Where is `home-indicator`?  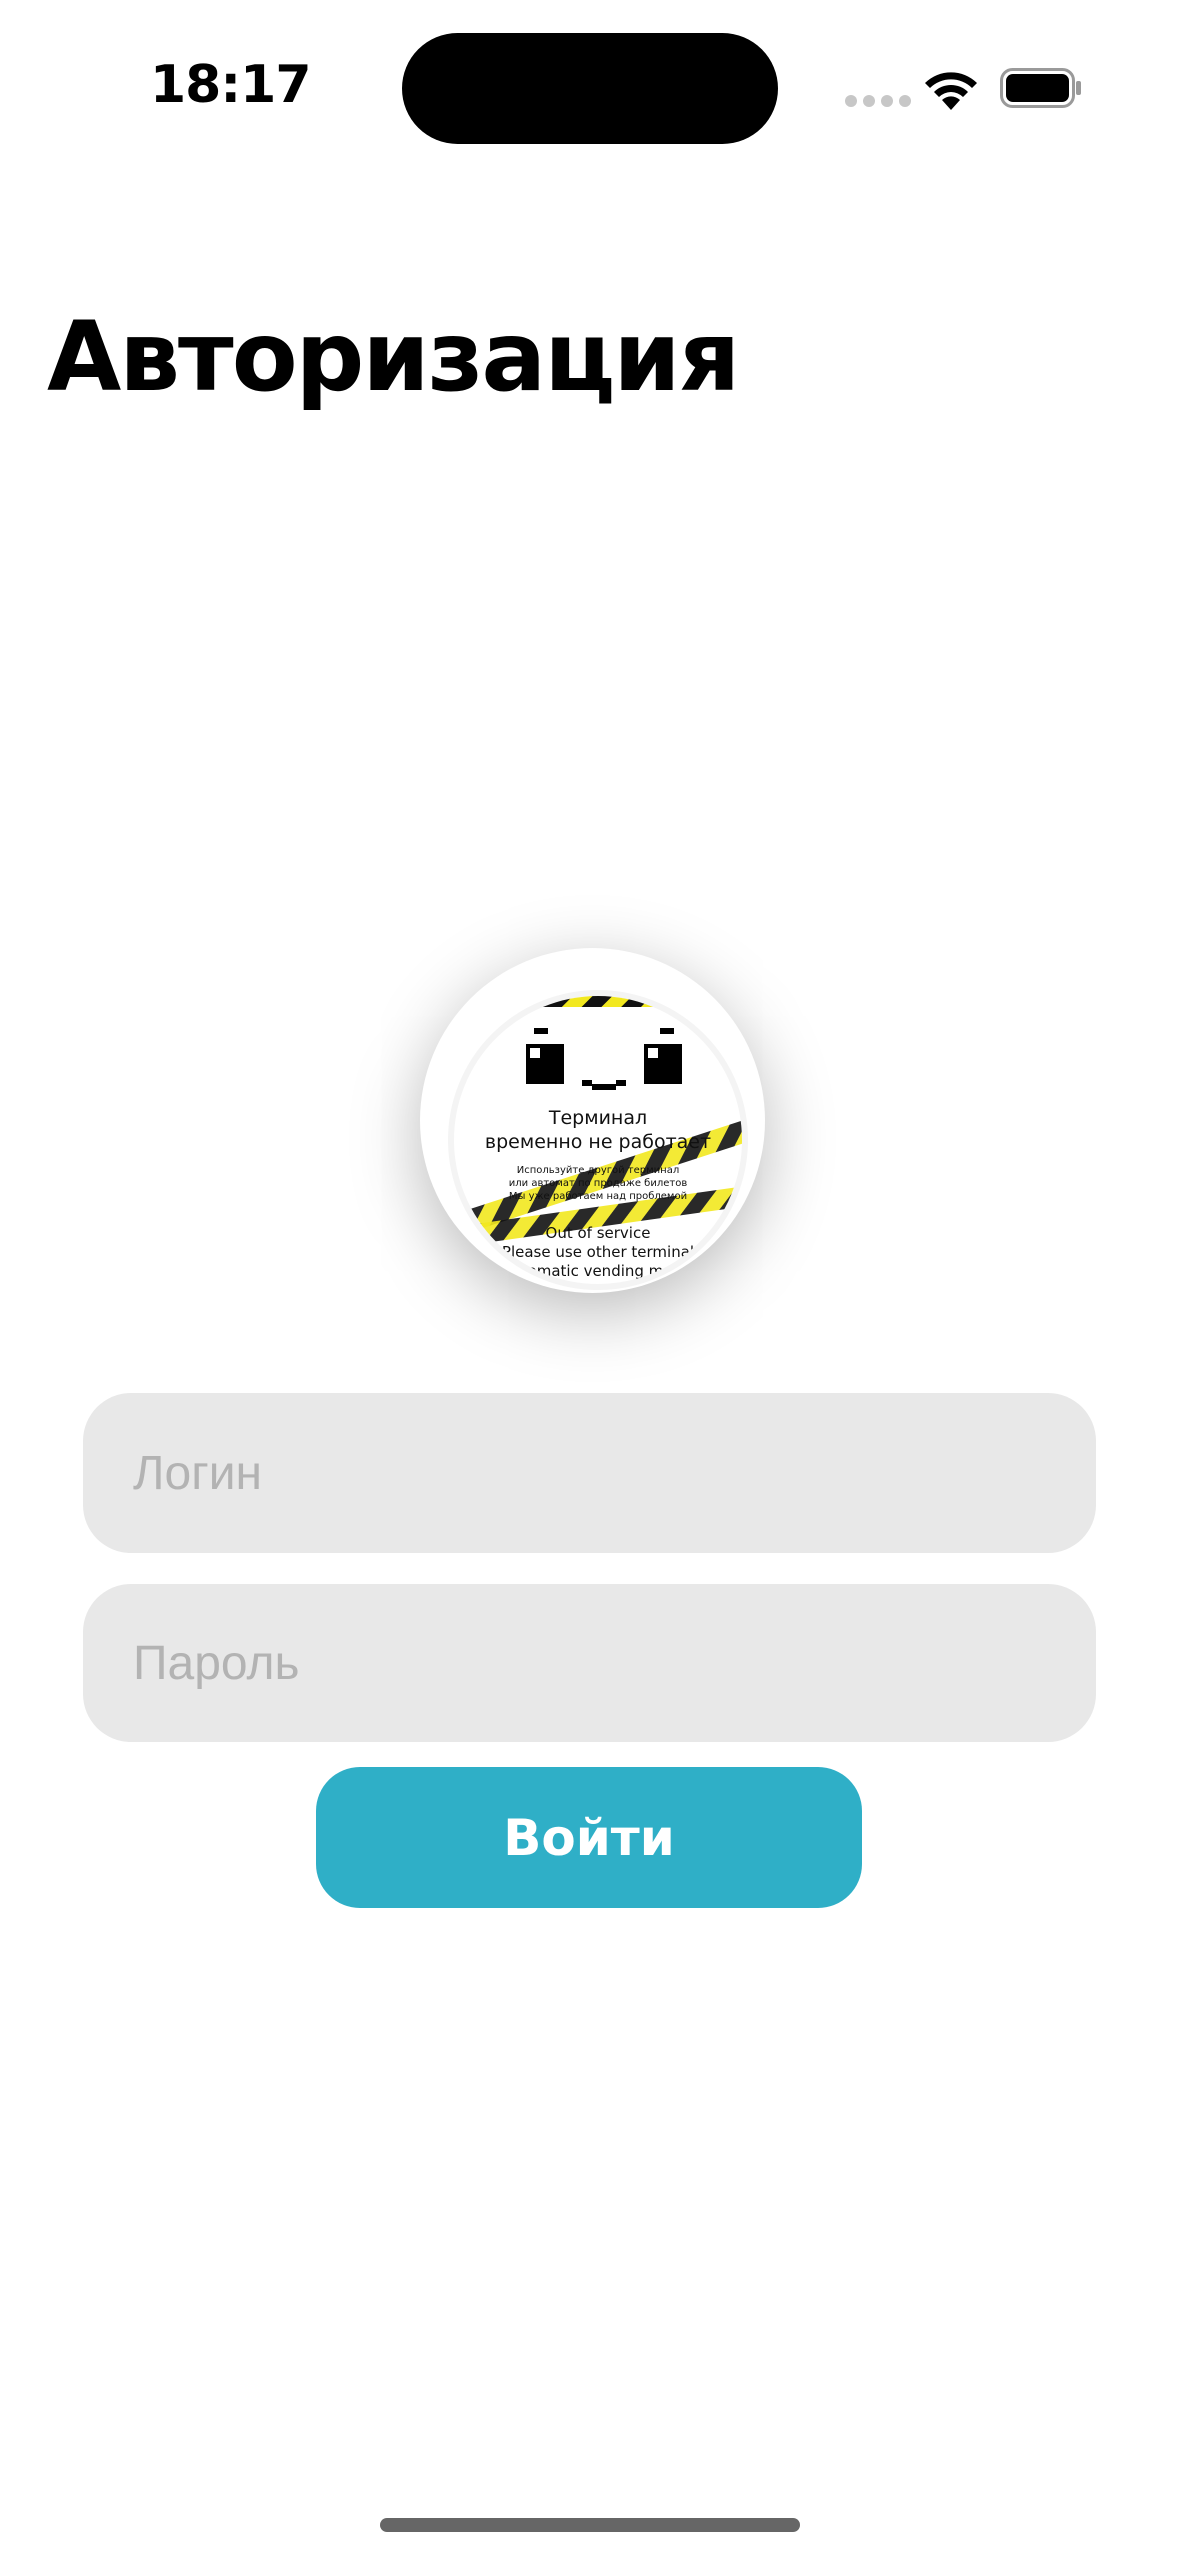
home-indicator is located at coordinates (590, 2525).